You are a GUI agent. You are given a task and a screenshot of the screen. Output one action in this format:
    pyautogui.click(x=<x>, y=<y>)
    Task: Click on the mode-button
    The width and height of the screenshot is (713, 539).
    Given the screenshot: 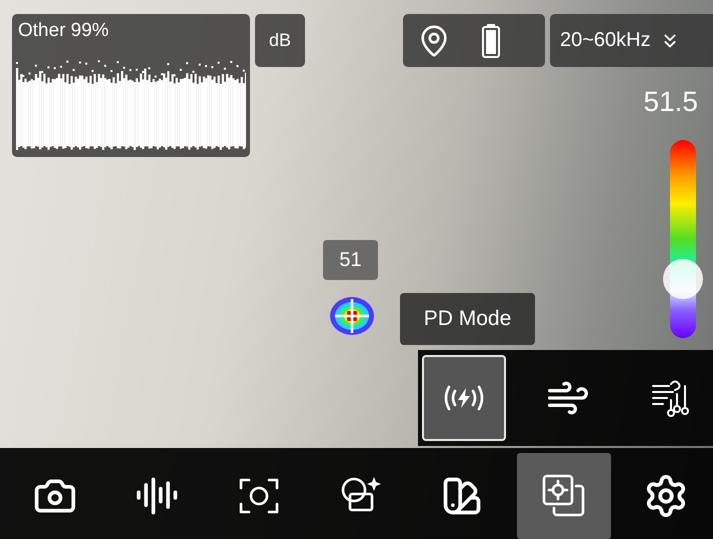 What is the action you would take?
    pyautogui.click(x=464, y=398)
    